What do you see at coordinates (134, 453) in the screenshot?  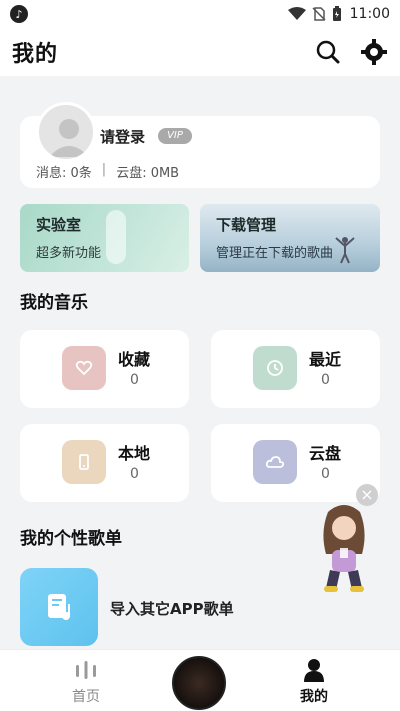 I see `local-label: 本地` at bounding box center [134, 453].